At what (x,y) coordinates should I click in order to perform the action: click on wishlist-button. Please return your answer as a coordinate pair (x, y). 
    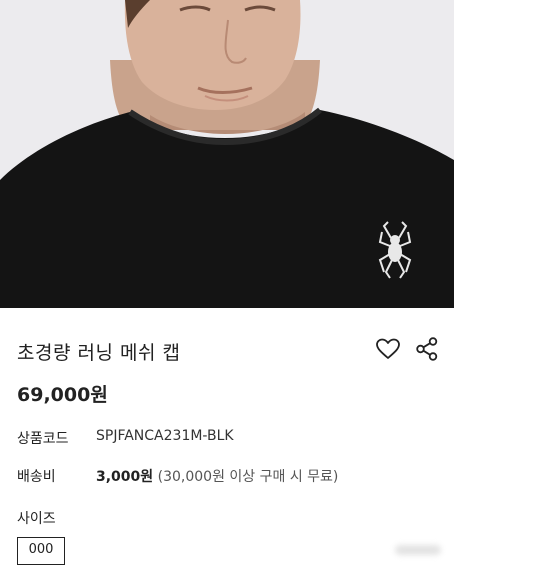
    Looking at the image, I should click on (388, 349).